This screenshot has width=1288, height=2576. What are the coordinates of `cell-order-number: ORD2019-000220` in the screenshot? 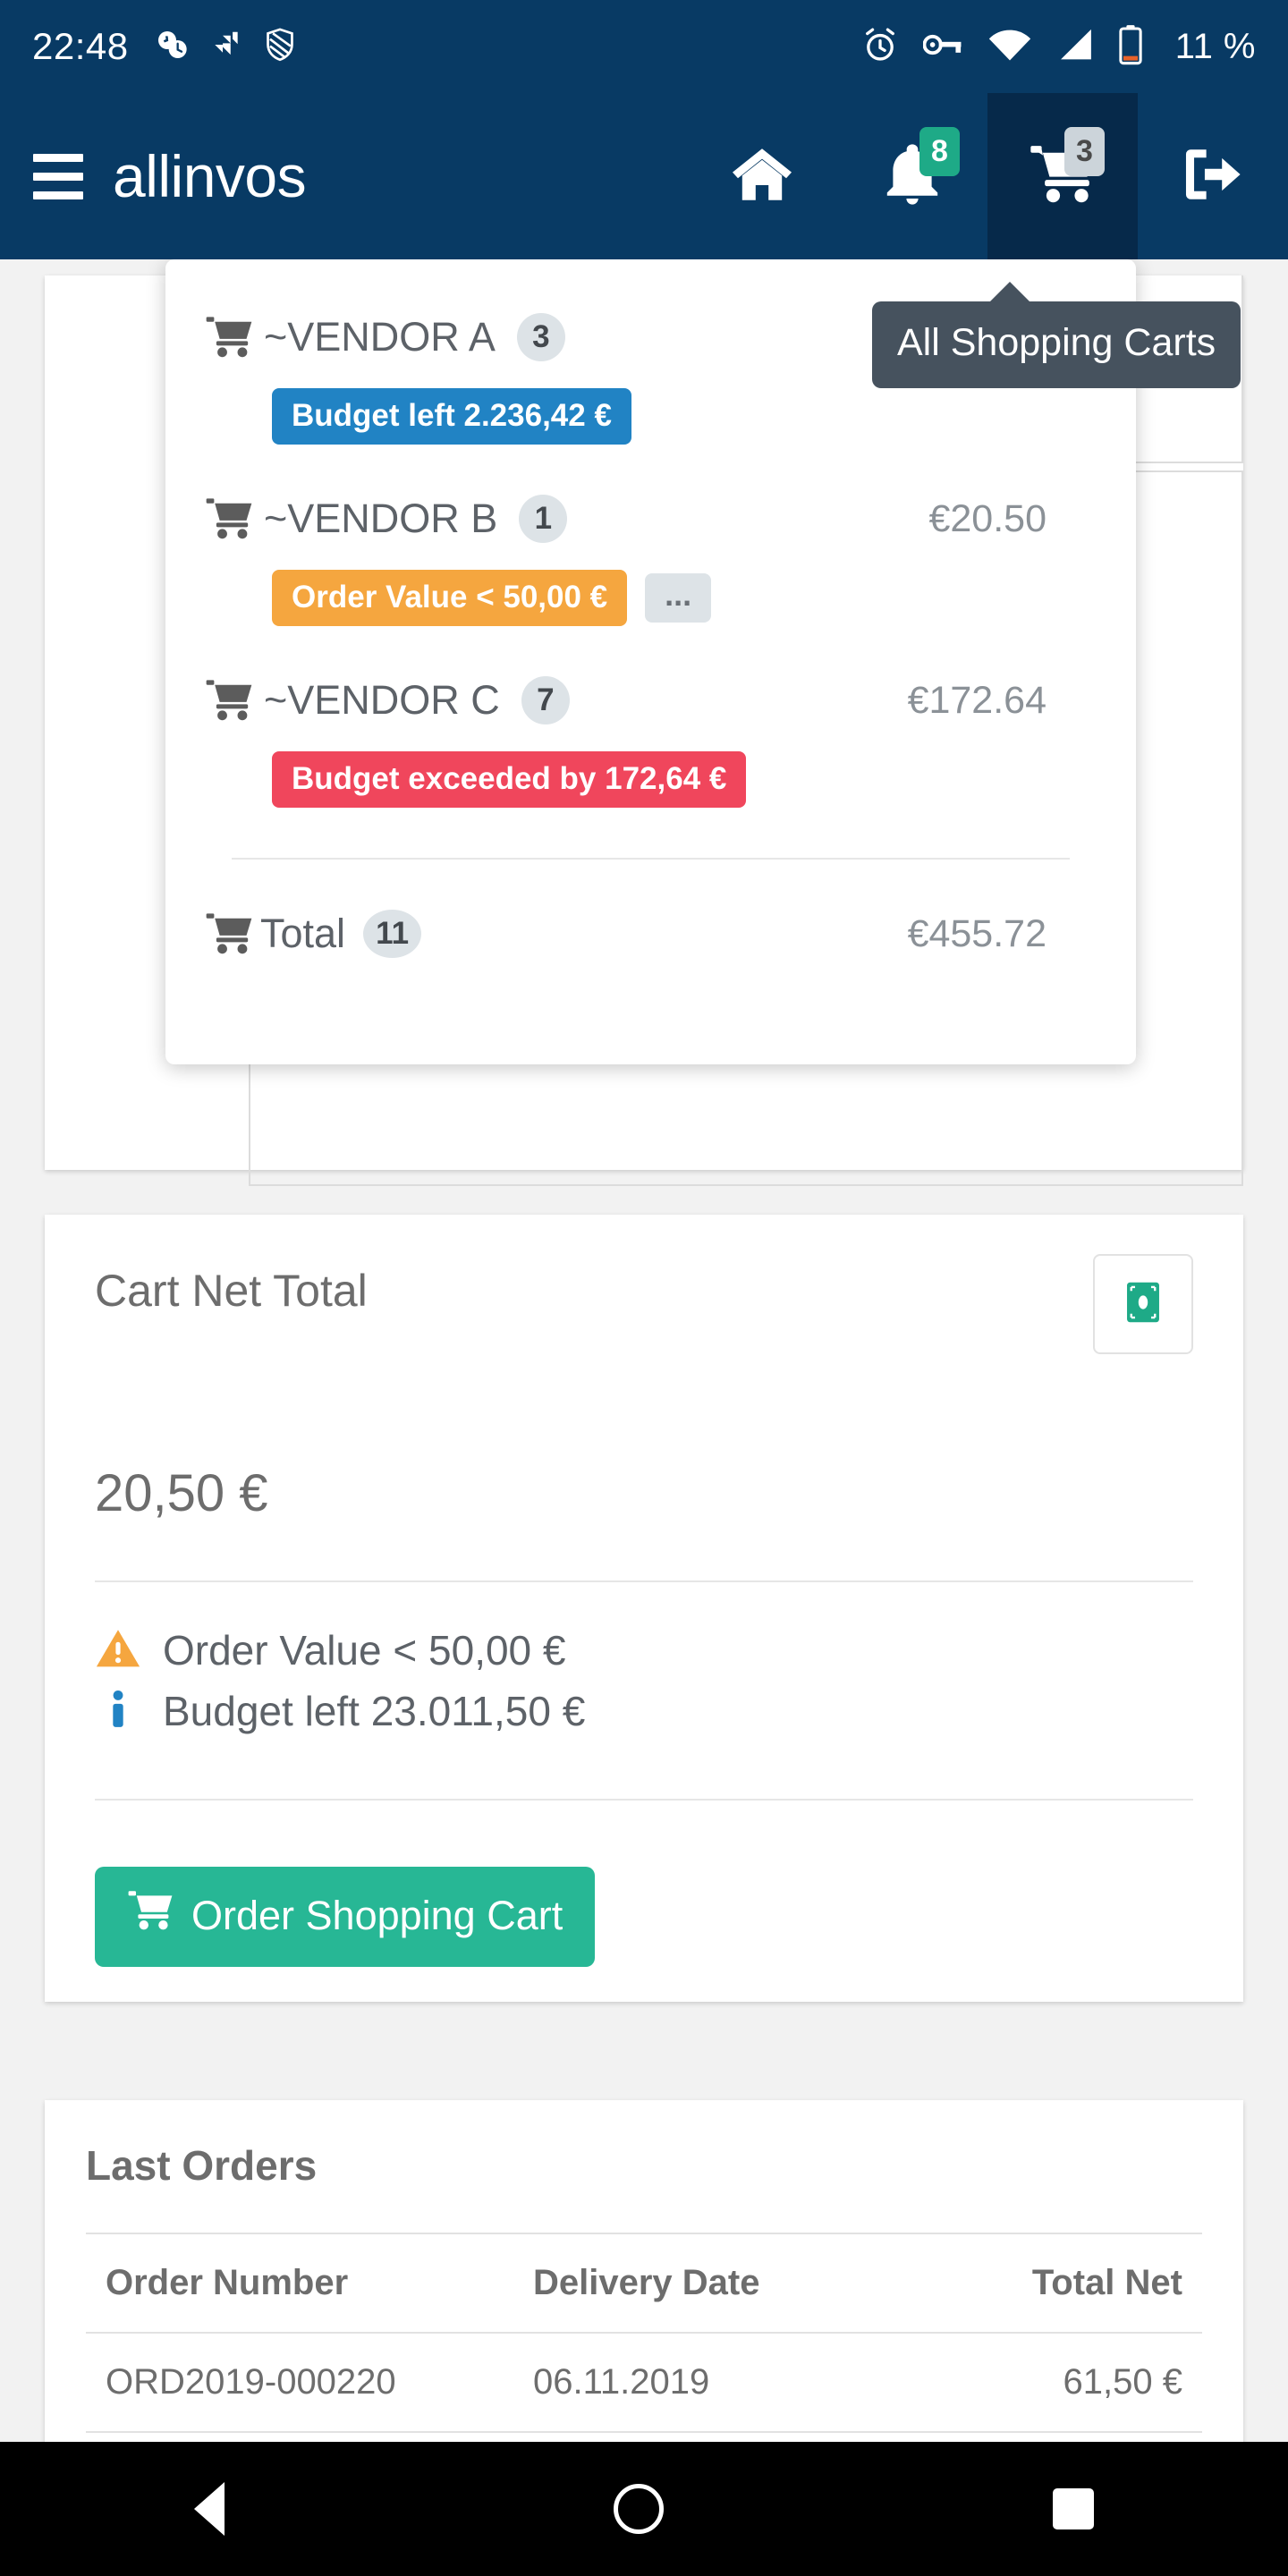 It's located at (300, 2382).